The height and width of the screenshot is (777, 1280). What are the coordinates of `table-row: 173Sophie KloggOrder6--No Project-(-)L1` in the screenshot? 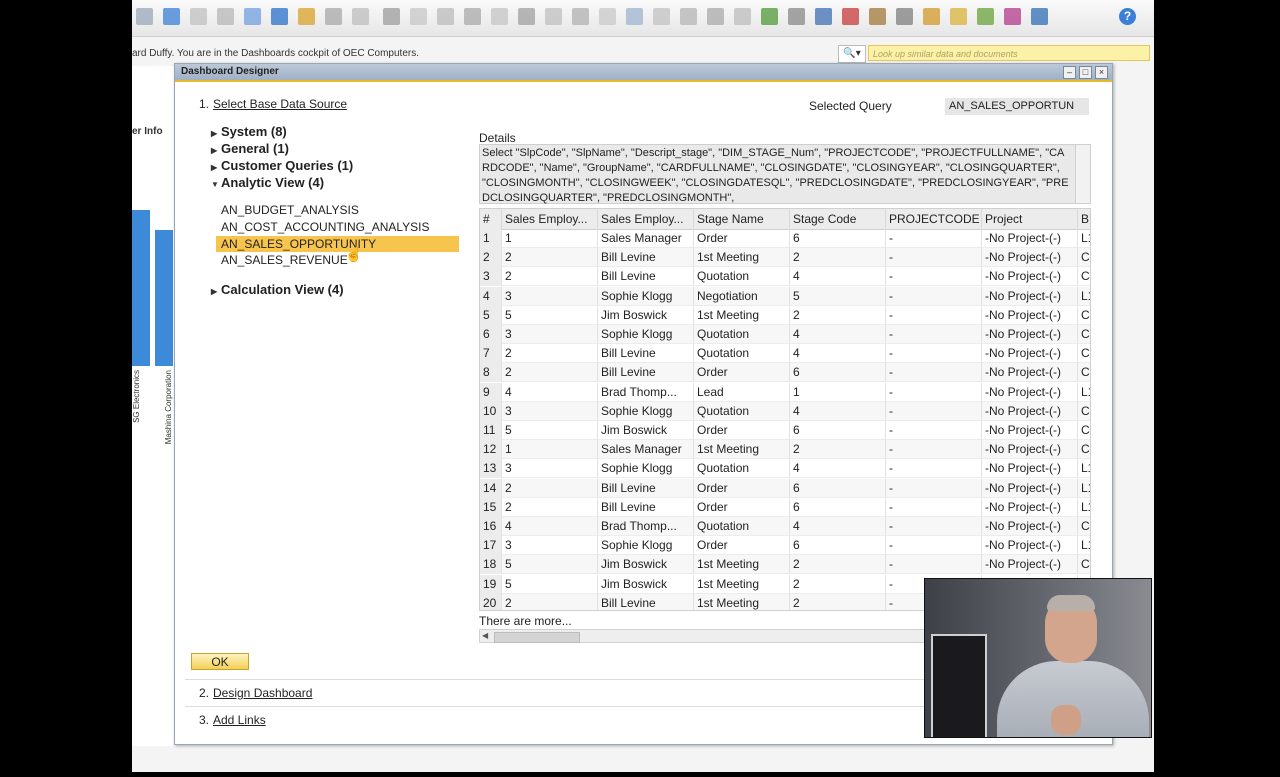 It's located at (785, 546).